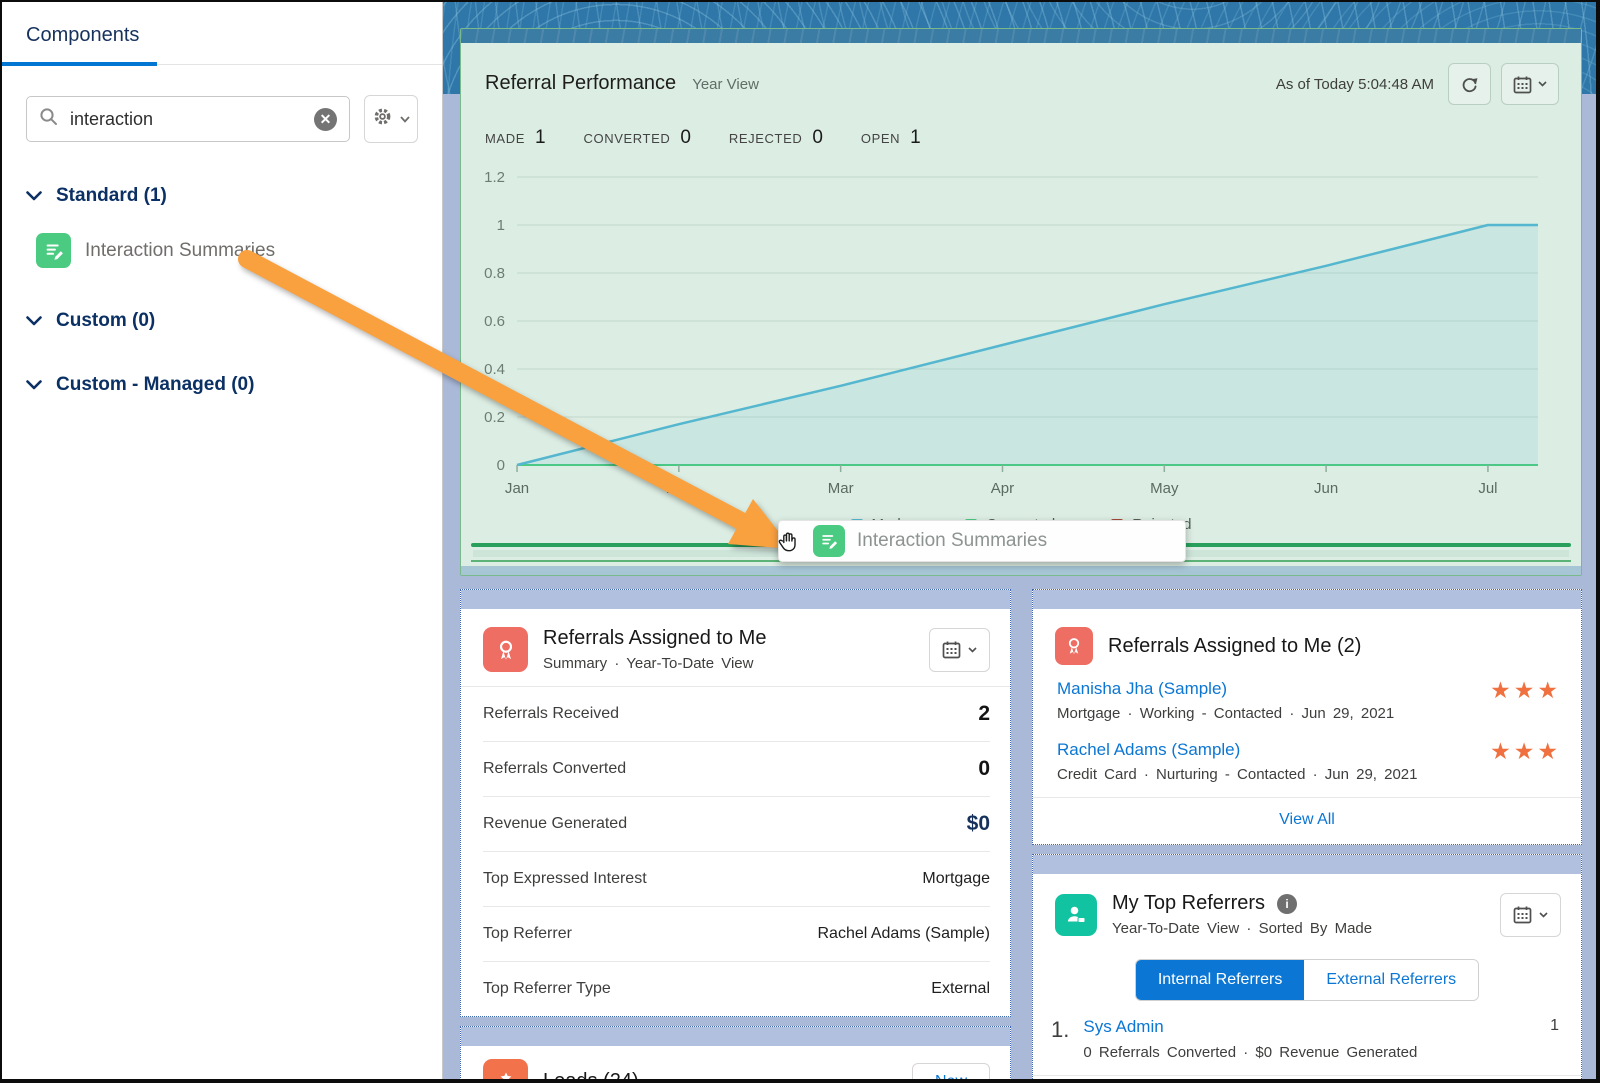 The width and height of the screenshot is (1600, 1083). Describe the element at coordinates (984, 768) in the screenshot. I see `row-value: 0` at that location.